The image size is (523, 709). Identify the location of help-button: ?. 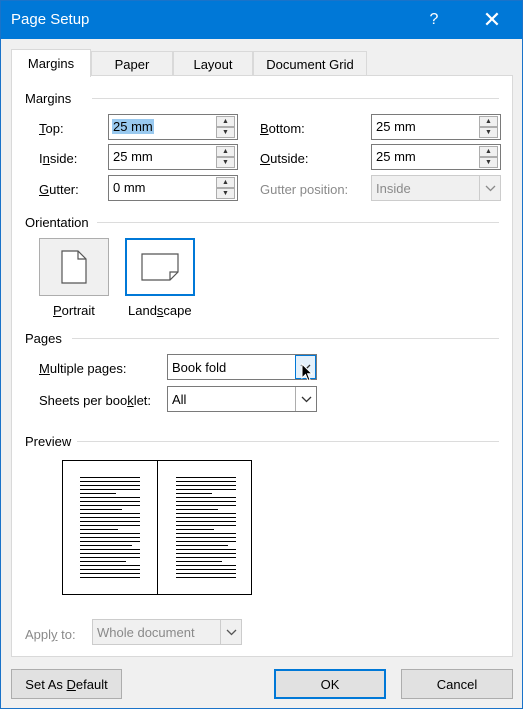
(434, 20).